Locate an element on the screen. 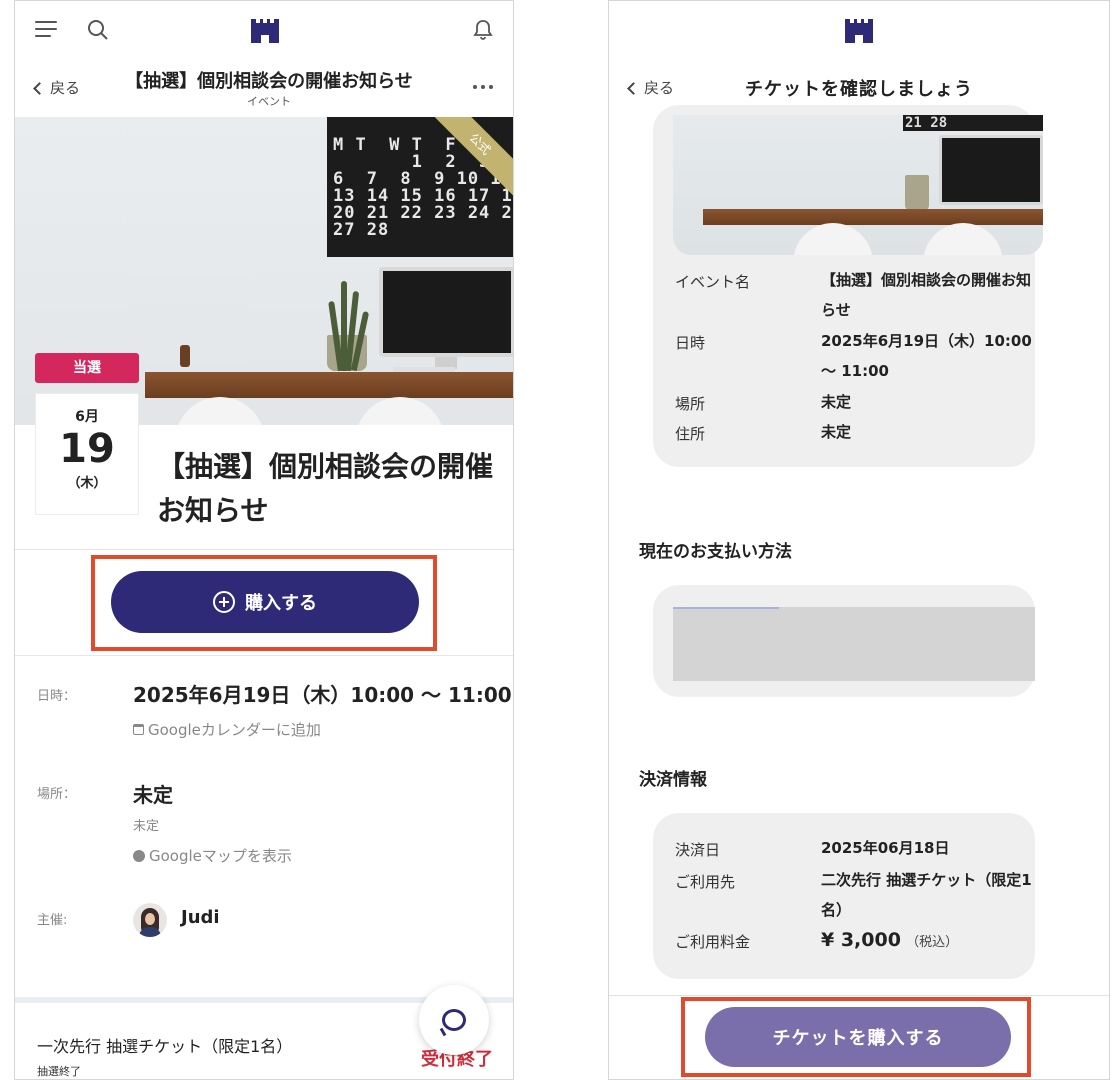 The image size is (1119, 1080). billing-amount-value: ¥ 3,000 is located at coordinates (861, 940).